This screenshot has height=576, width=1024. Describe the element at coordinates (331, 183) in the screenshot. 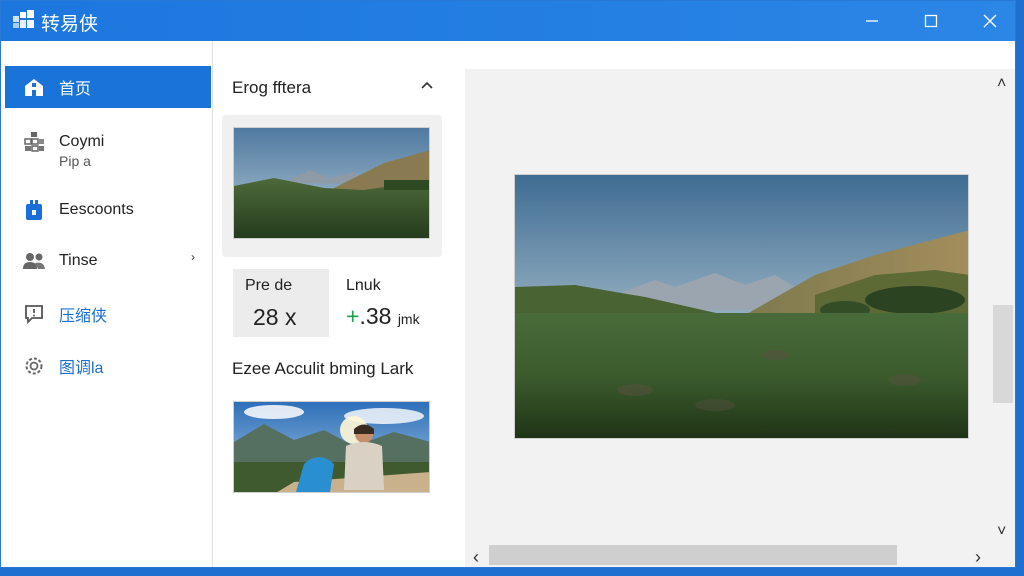

I see `landscape-thumbnail` at that location.